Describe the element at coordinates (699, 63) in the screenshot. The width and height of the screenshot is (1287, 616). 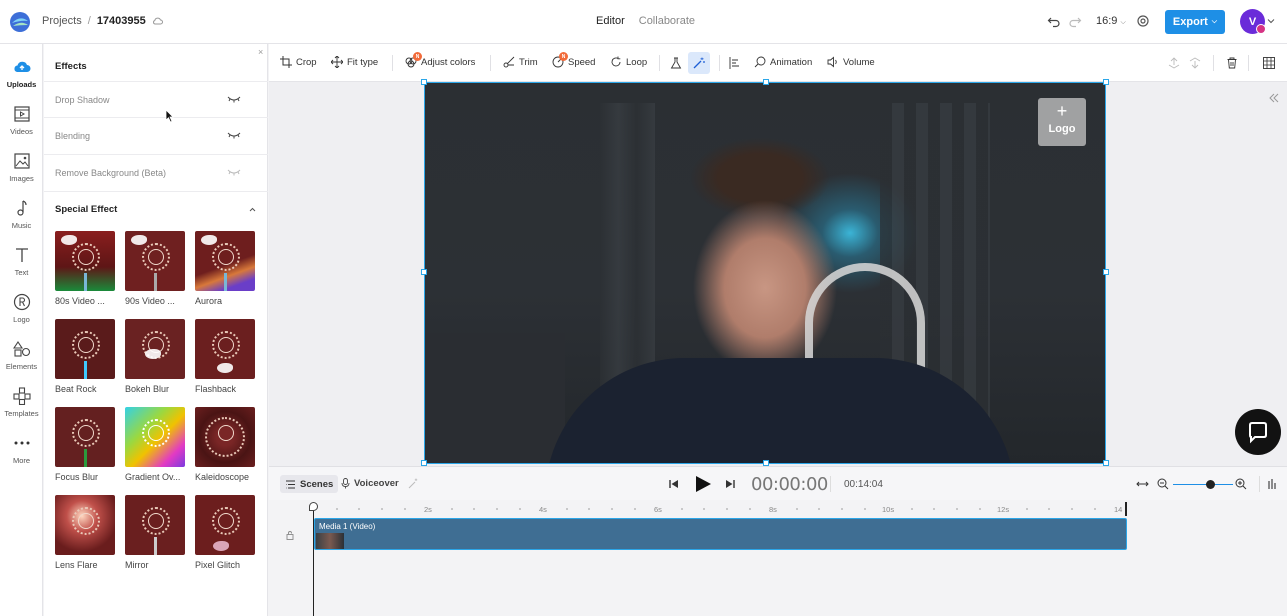
I see `magic-wand-button` at that location.